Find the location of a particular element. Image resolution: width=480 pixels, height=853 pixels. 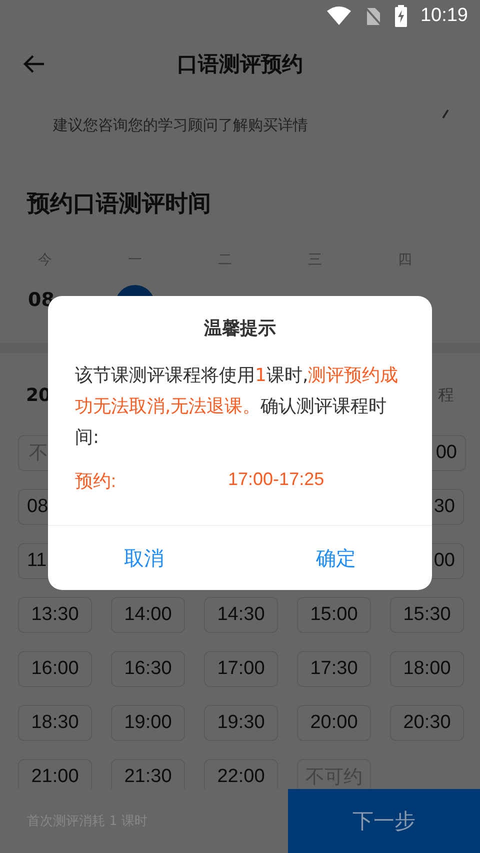

clock-time: 10:19 is located at coordinates (444, 16).